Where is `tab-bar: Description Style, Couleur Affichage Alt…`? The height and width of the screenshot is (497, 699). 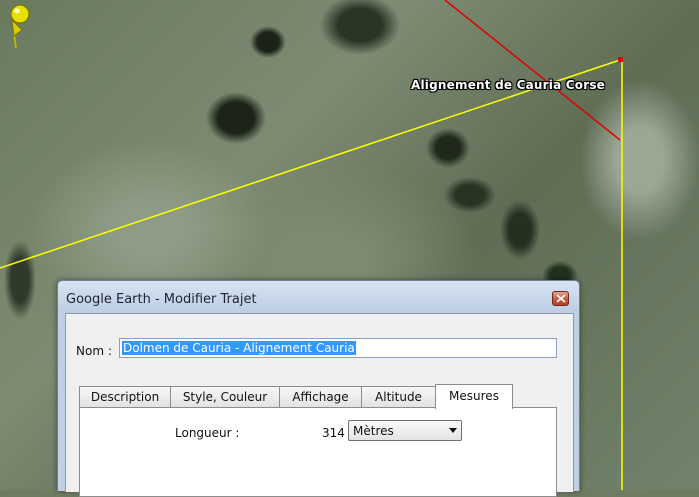
tab-bar: Description Style, Couleur Affichage Alt… is located at coordinates (324, 396).